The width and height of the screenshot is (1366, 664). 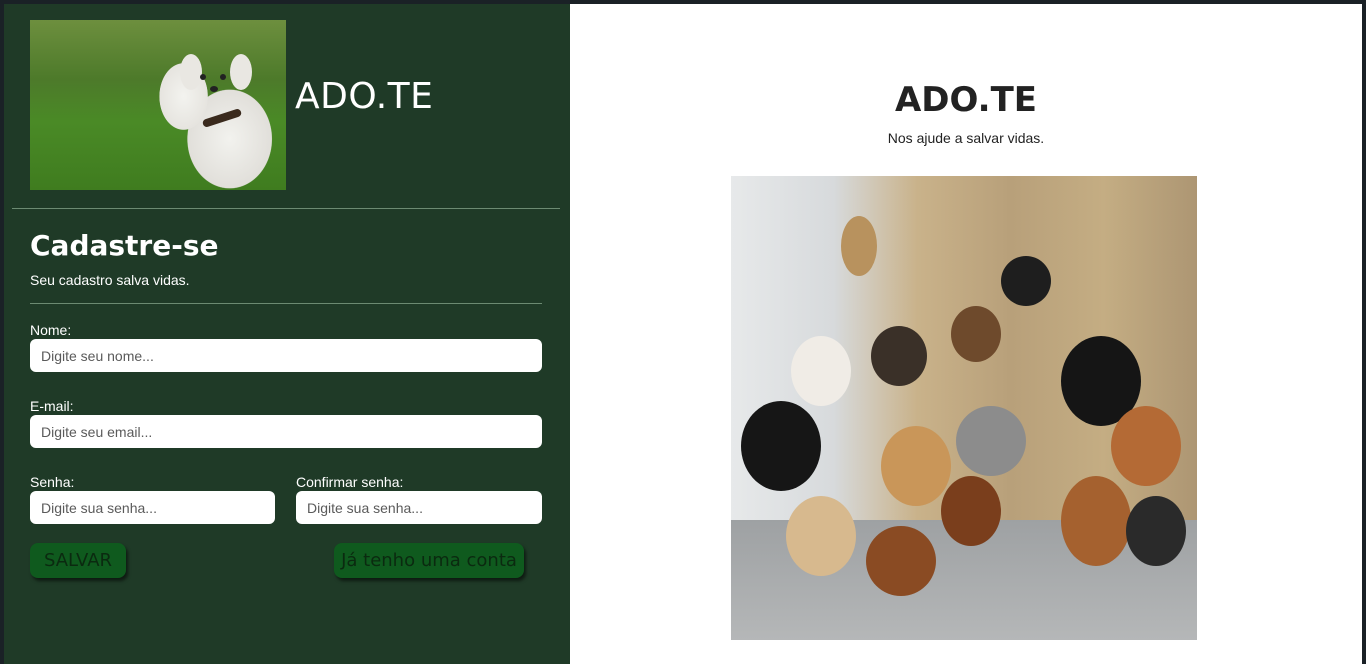 What do you see at coordinates (966, 138) in the screenshot?
I see `hero-subtitle: Nos ajude a salvar vidas.` at bounding box center [966, 138].